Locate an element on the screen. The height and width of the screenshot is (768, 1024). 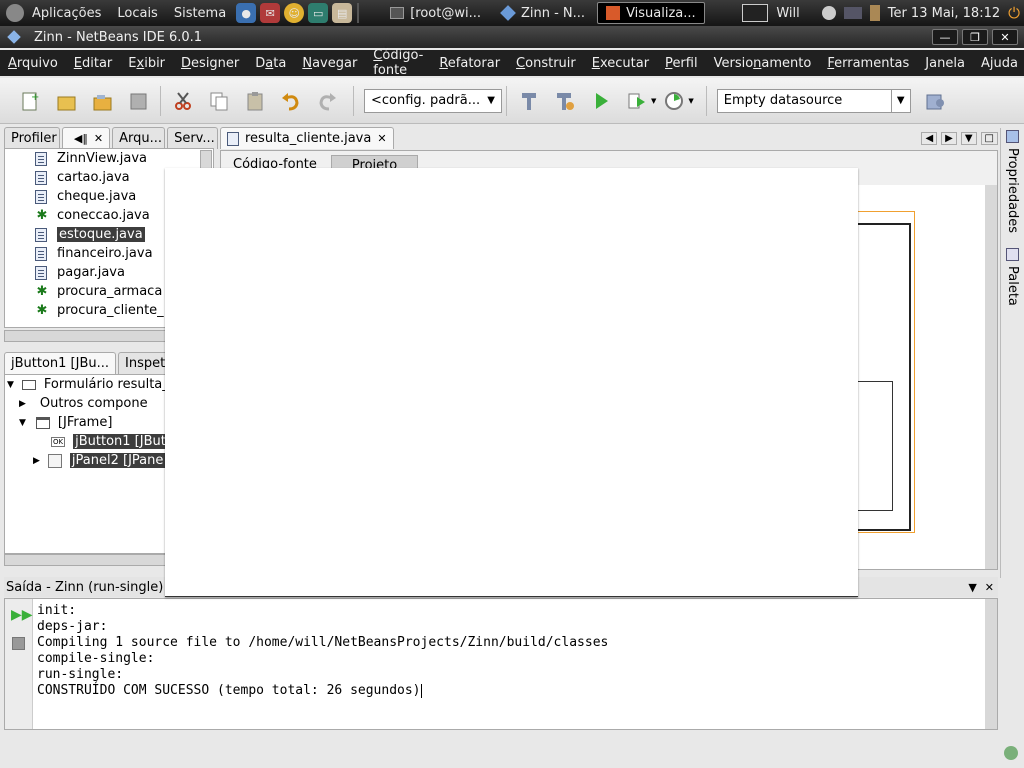
terminal-launcher-icon: ▭ is located at coordinates (318, 13).